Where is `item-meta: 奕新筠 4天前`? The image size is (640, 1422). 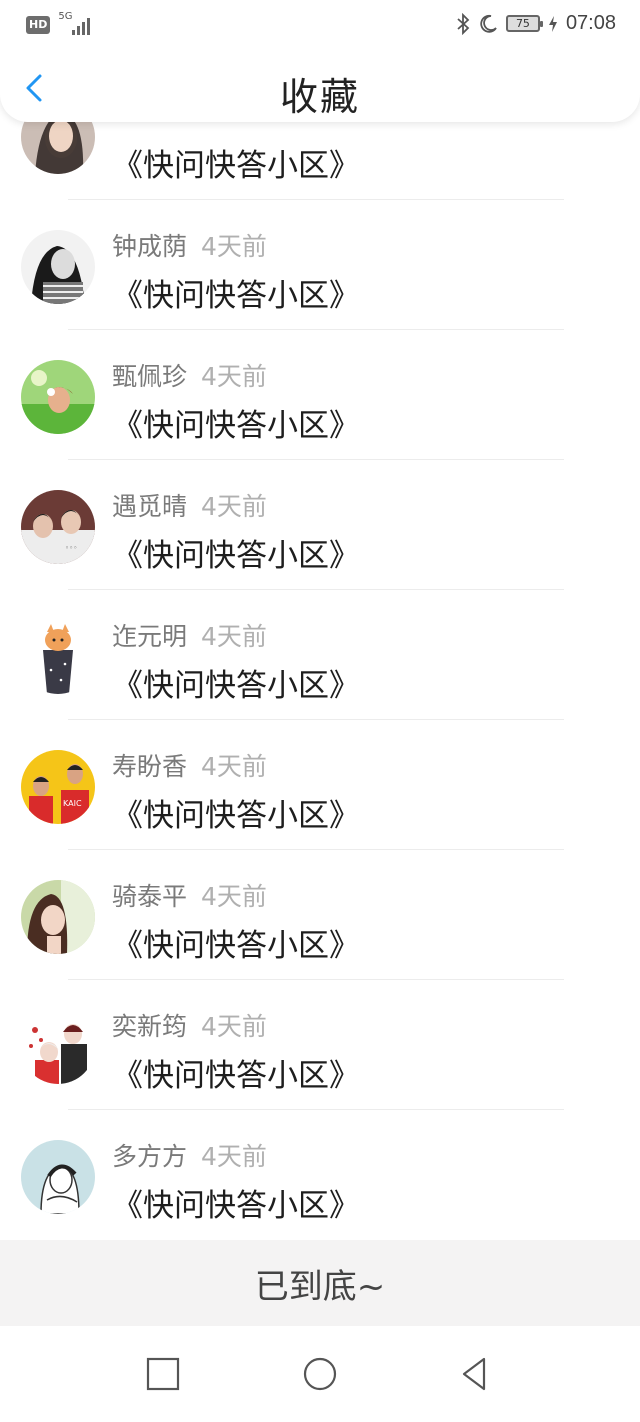 item-meta: 奕新筠 4天前 is located at coordinates (189, 1025).